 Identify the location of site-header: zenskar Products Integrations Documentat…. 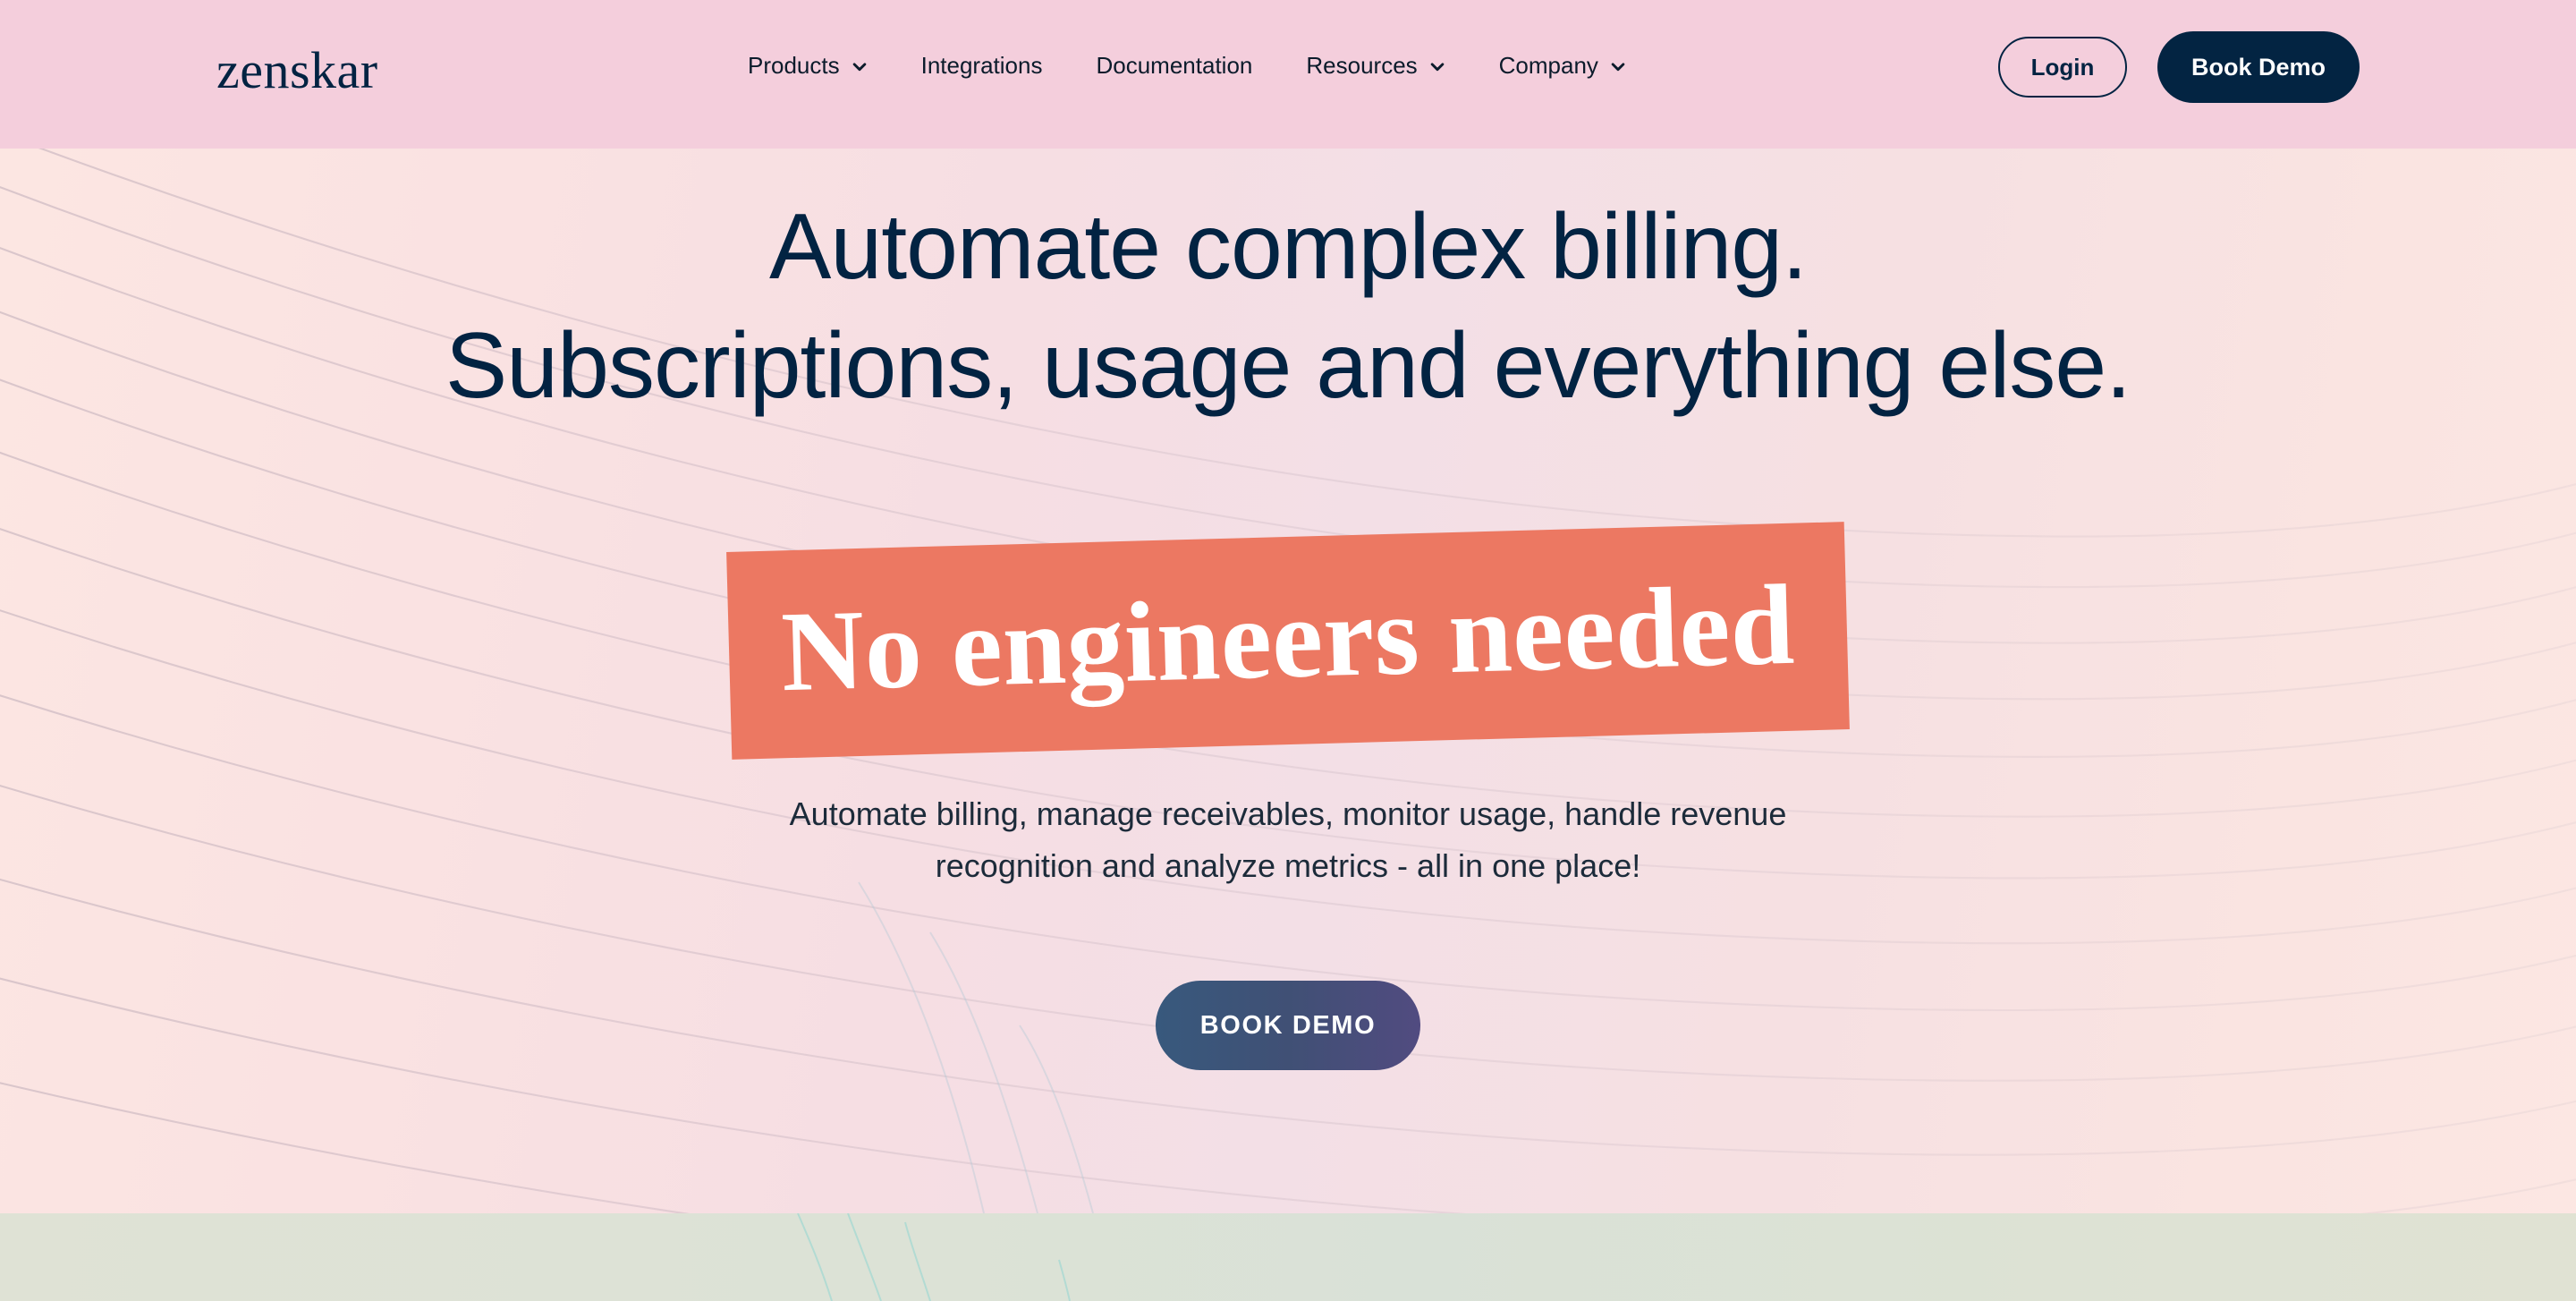
(1288, 74).